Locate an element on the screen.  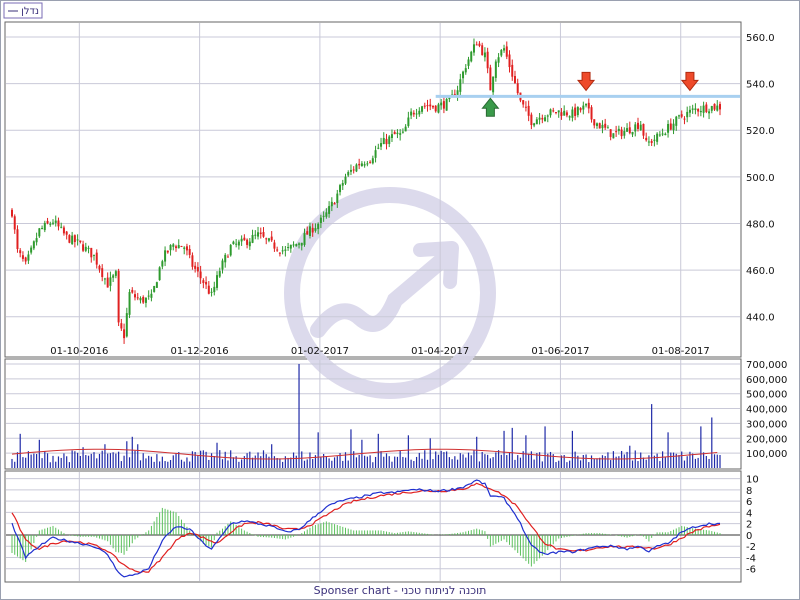
macd-tick-label: 8 is located at coordinates (749, 491).